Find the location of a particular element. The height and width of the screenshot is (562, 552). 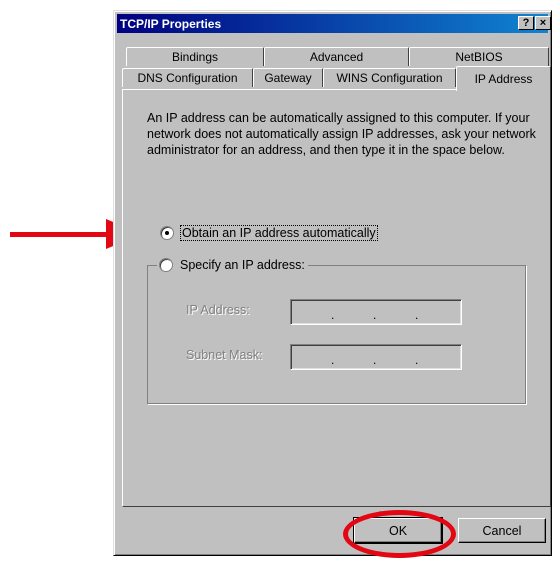

help-button: ? is located at coordinates (526, 23).